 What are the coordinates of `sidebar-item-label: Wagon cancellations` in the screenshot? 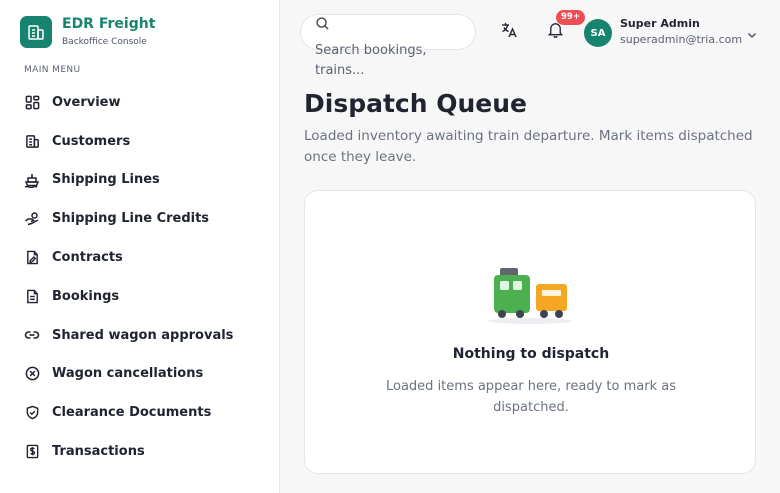 It's located at (128, 374).